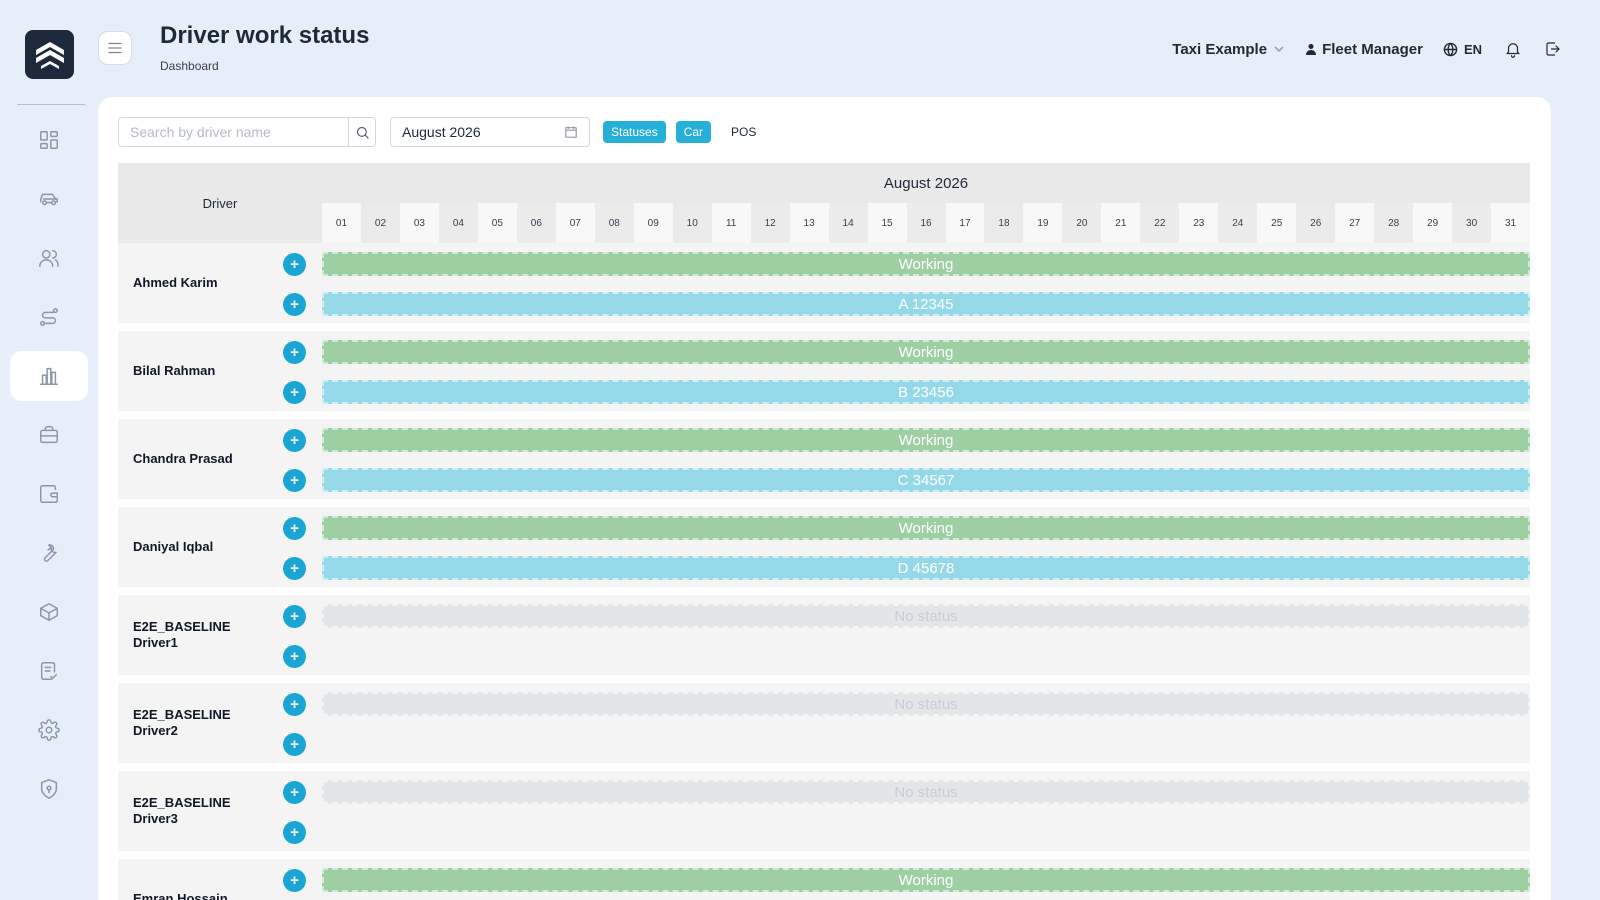 The width and height of the screenshot is (1600, 900). I want to click on month-picker: August 2026, so click(490, 132).